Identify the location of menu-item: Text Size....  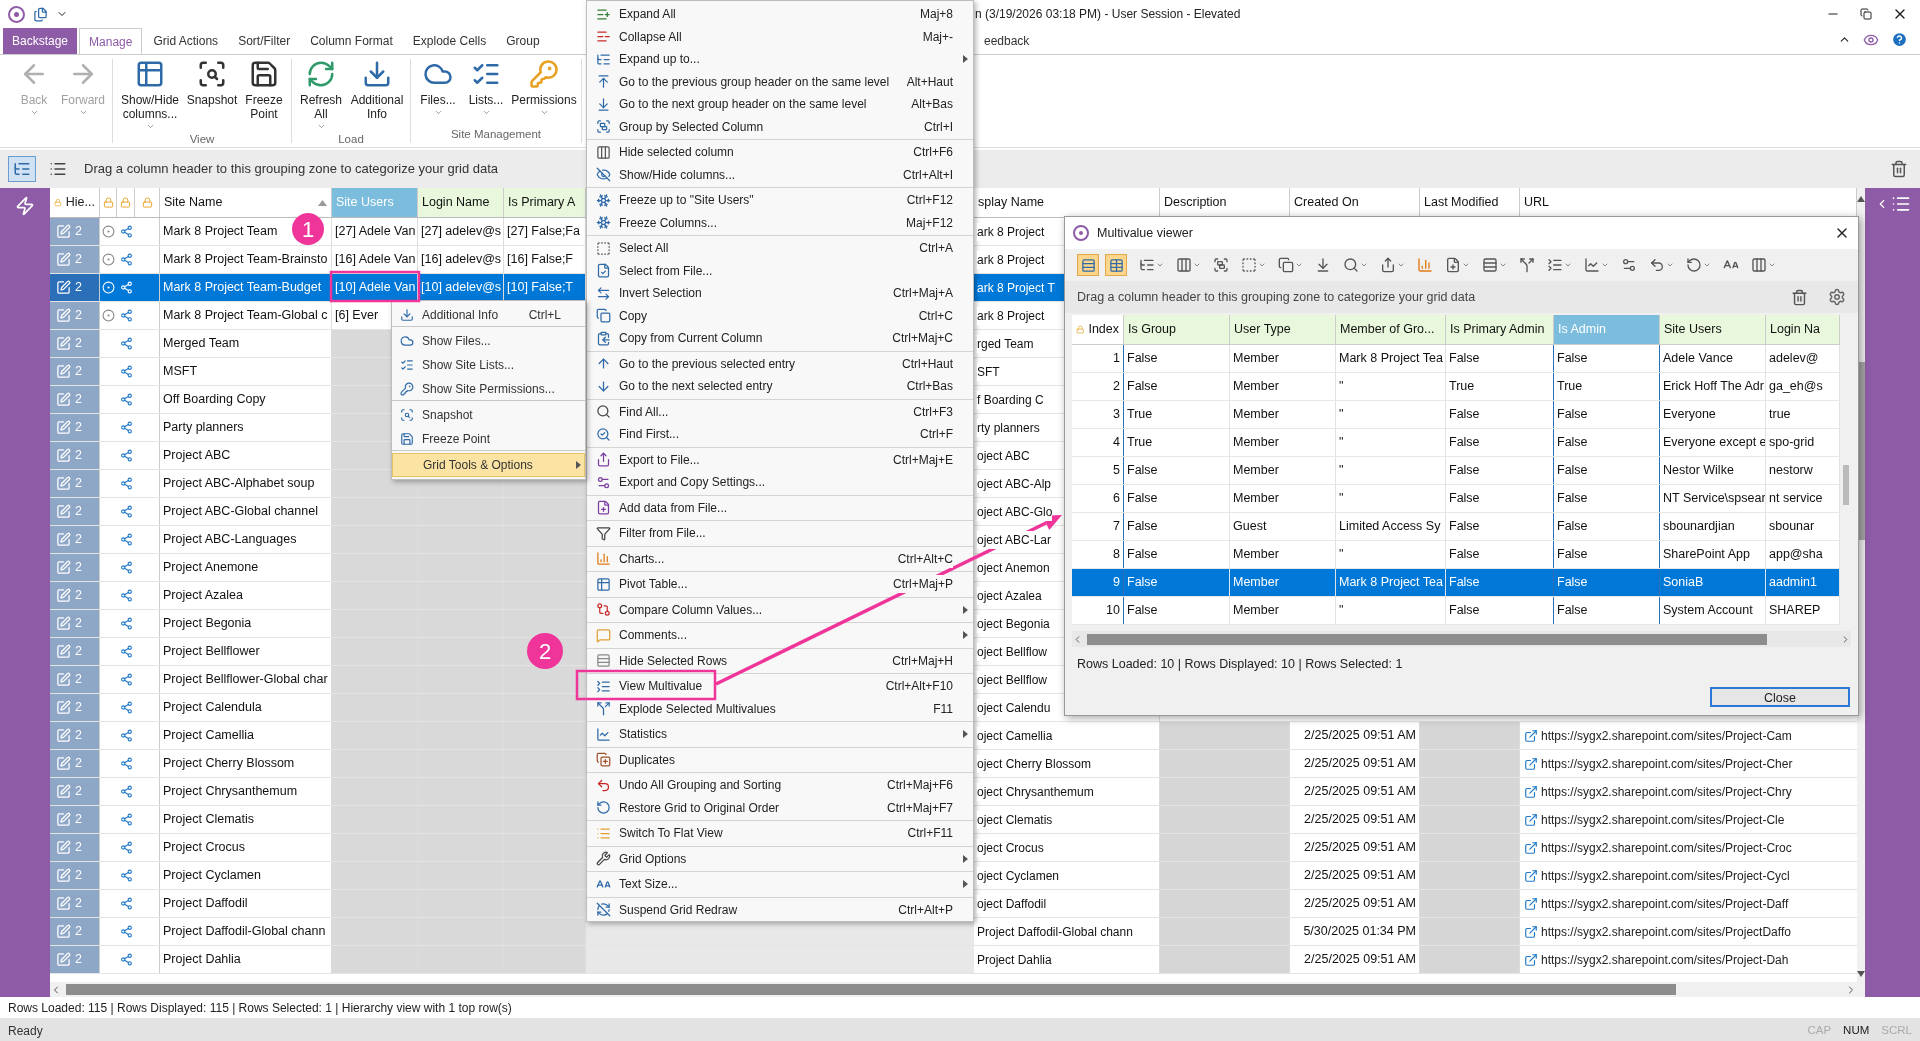
(780, 884).